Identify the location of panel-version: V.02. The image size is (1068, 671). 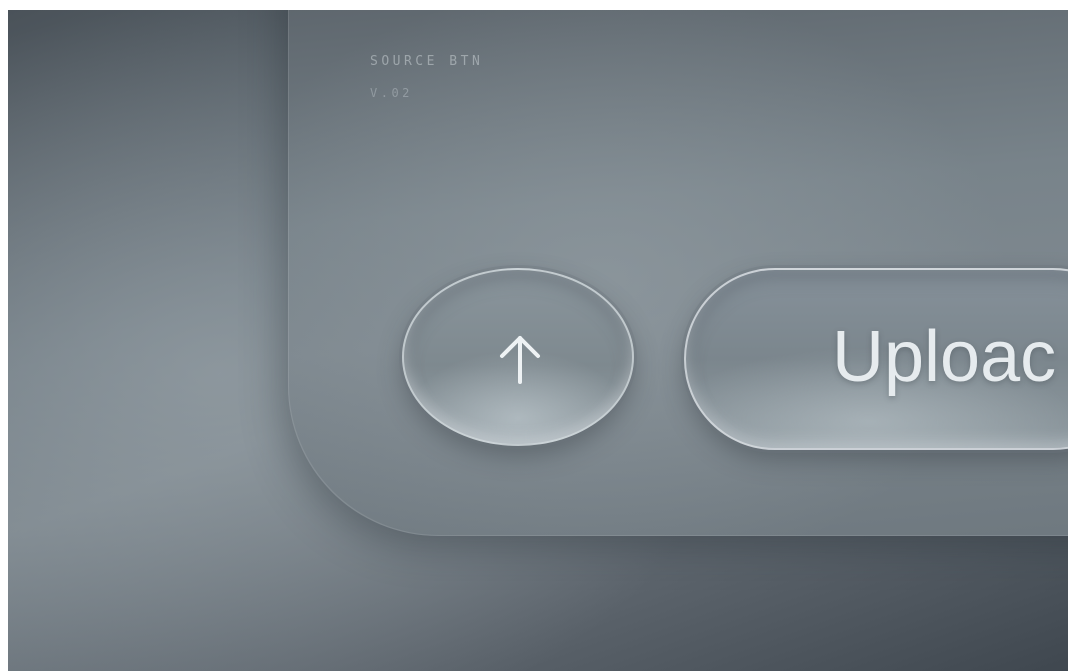
(391, 93).